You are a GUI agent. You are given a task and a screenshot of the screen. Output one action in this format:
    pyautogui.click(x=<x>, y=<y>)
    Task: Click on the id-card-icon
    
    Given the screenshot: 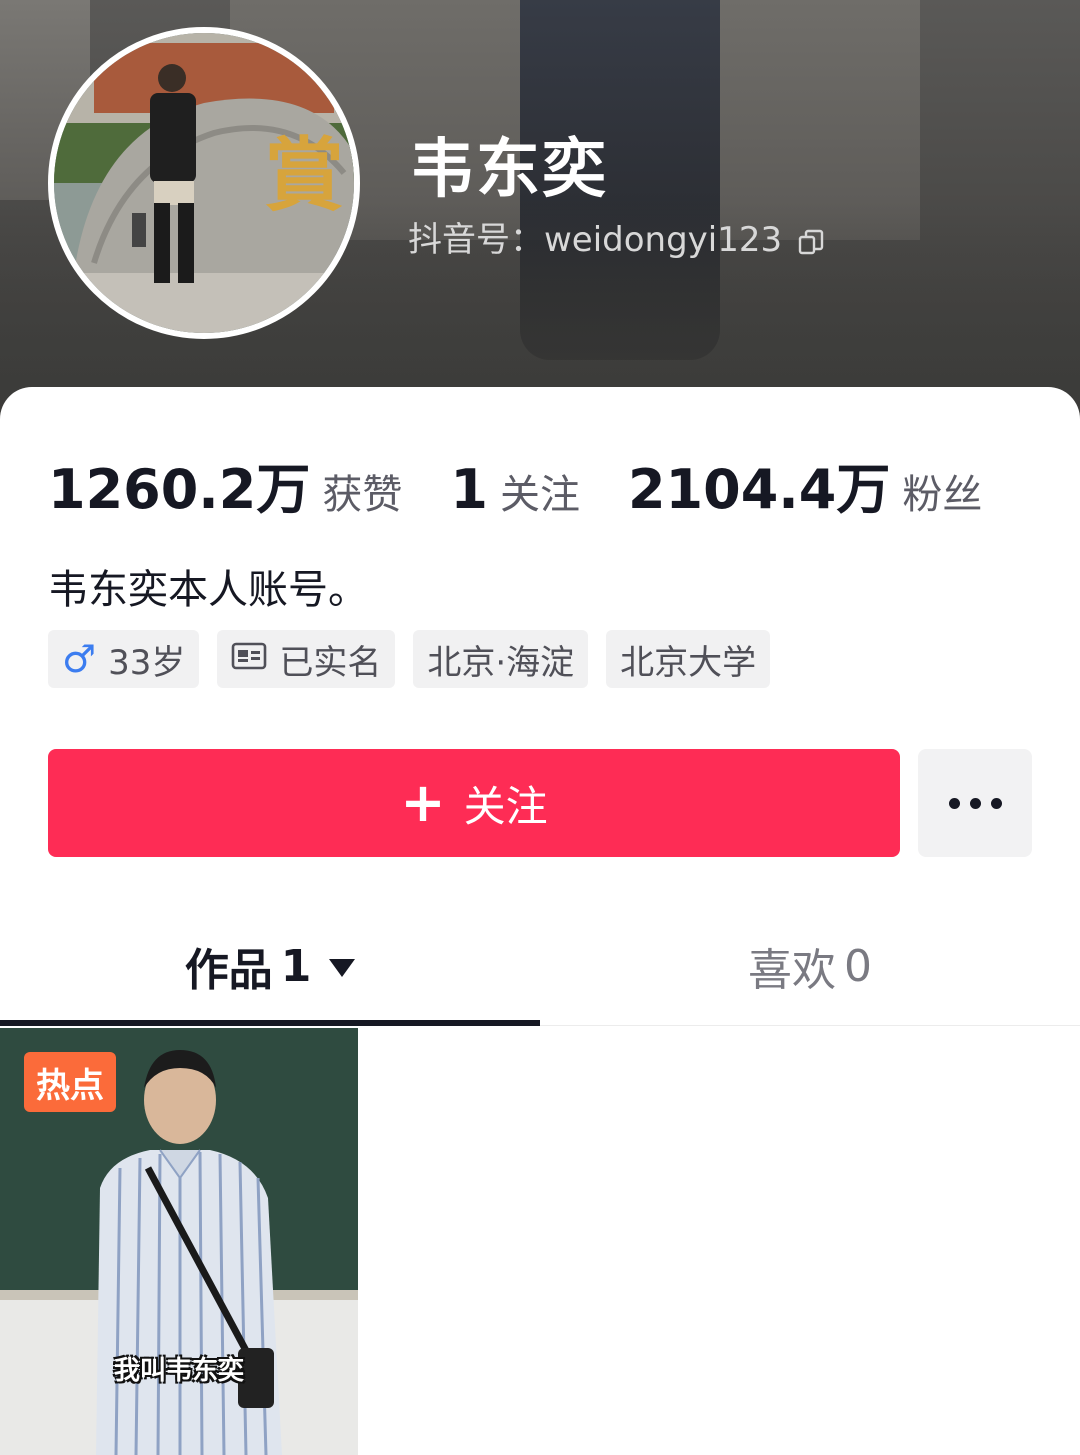 What is the action you would take?
    pyautogui.click(x=249, y=659)
    